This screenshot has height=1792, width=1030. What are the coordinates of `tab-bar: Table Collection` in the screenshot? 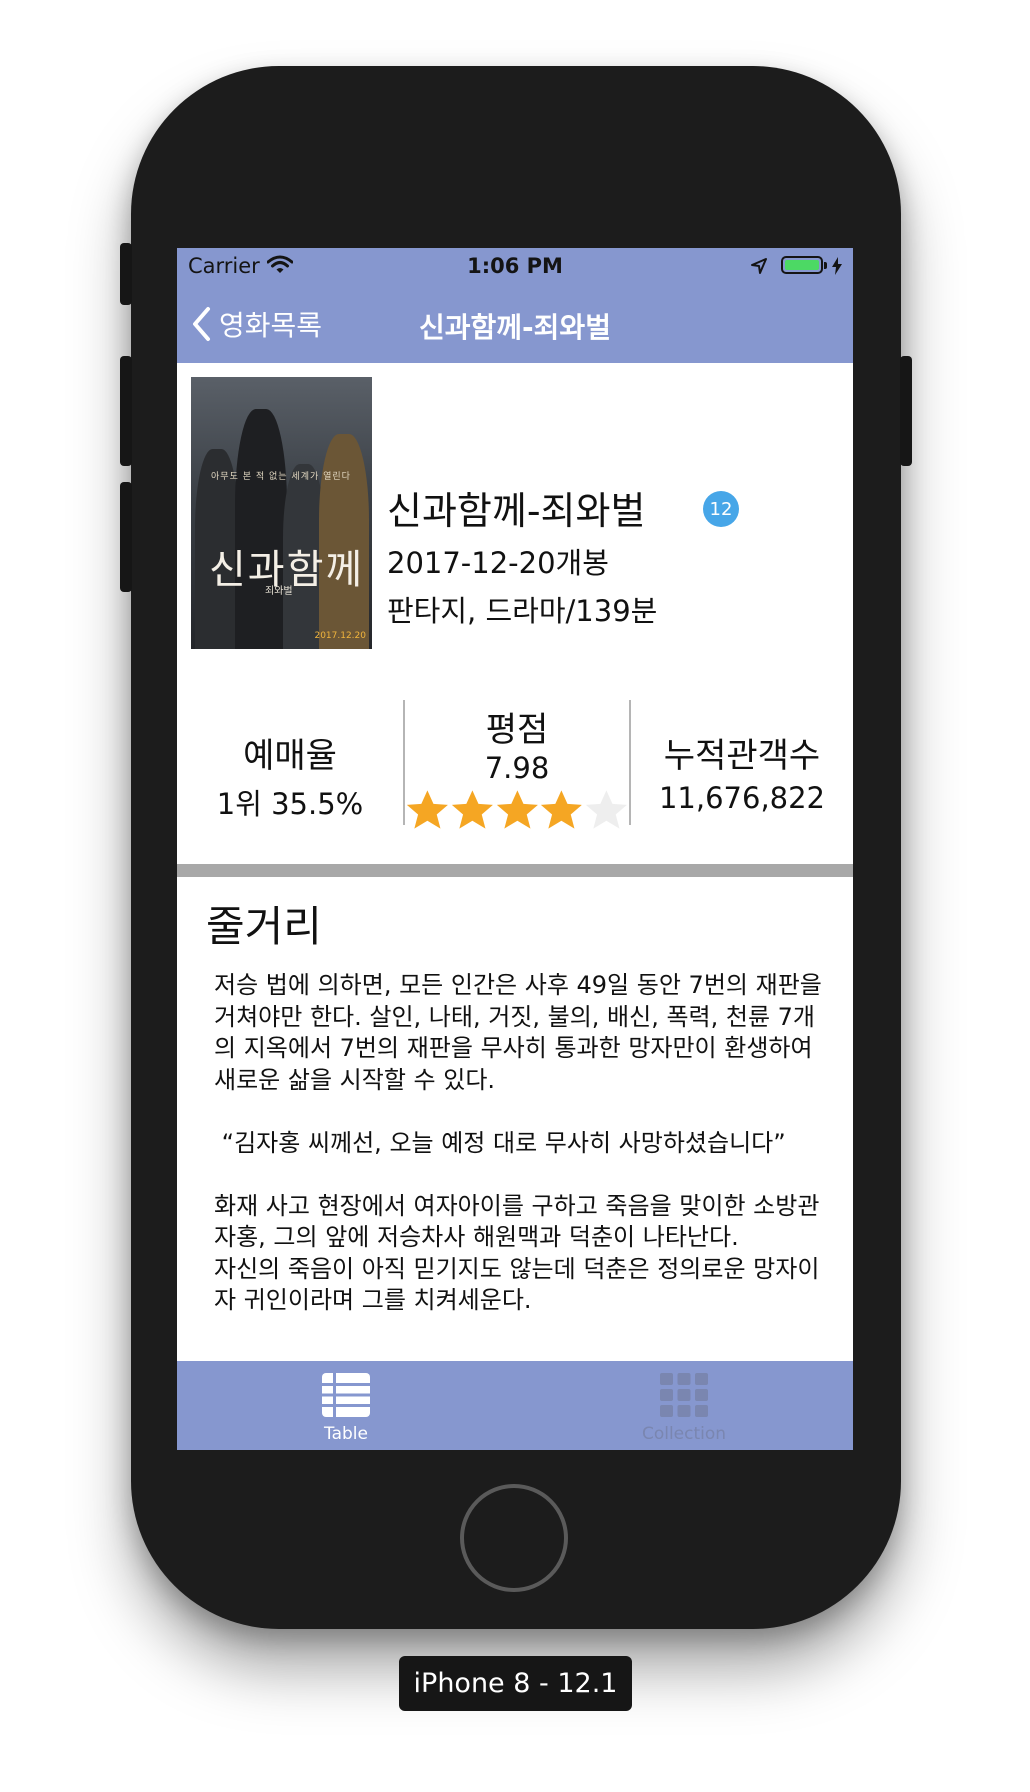 It's located at (515, 1405).